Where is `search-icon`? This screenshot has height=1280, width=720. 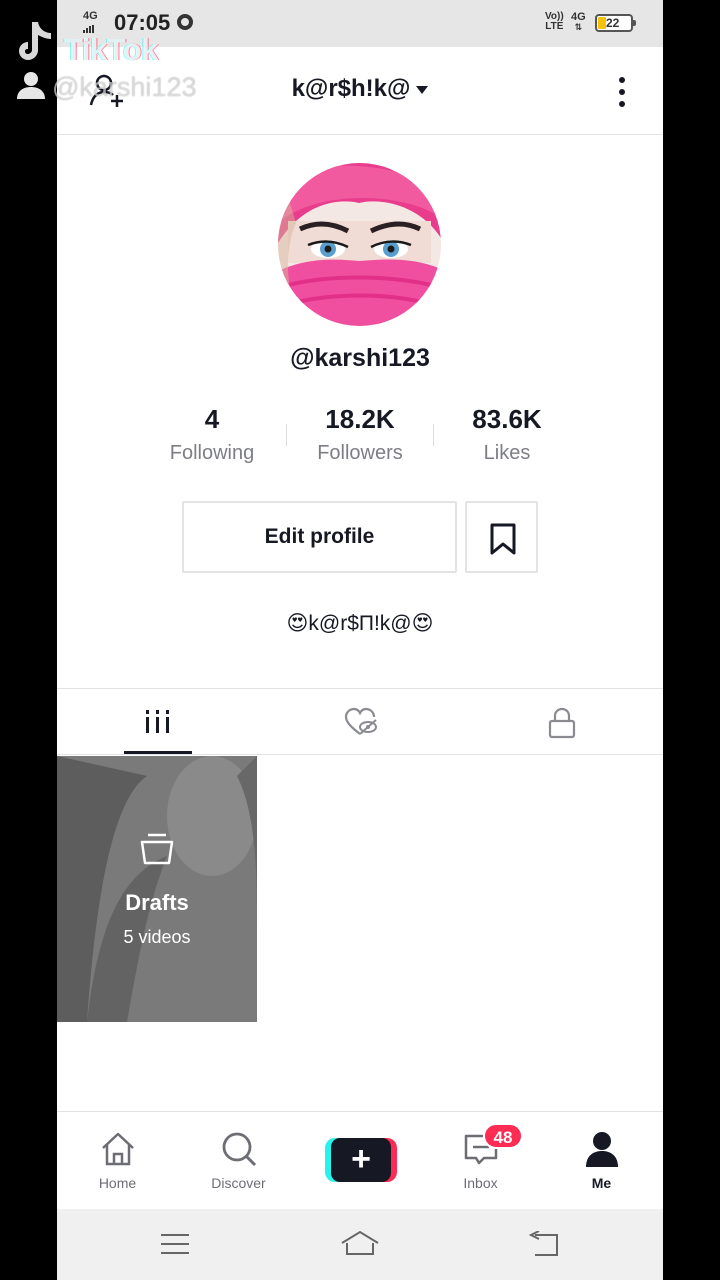 search-icon is located at coordinates (239, 1149).